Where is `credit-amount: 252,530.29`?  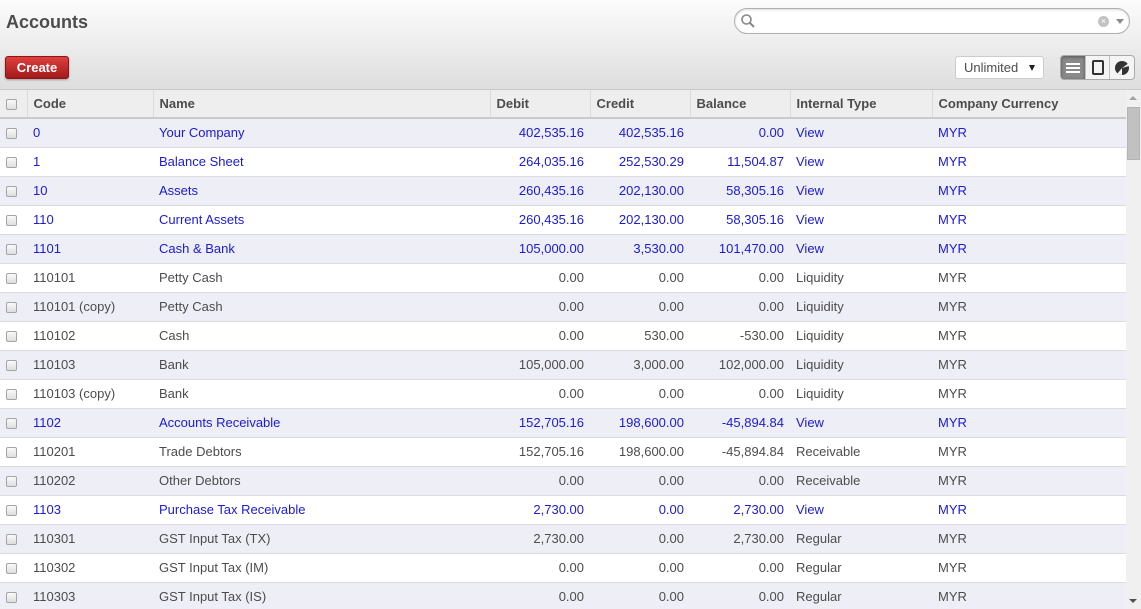
credit-amount: 252,530.29 is located at coordinates (640, 162).